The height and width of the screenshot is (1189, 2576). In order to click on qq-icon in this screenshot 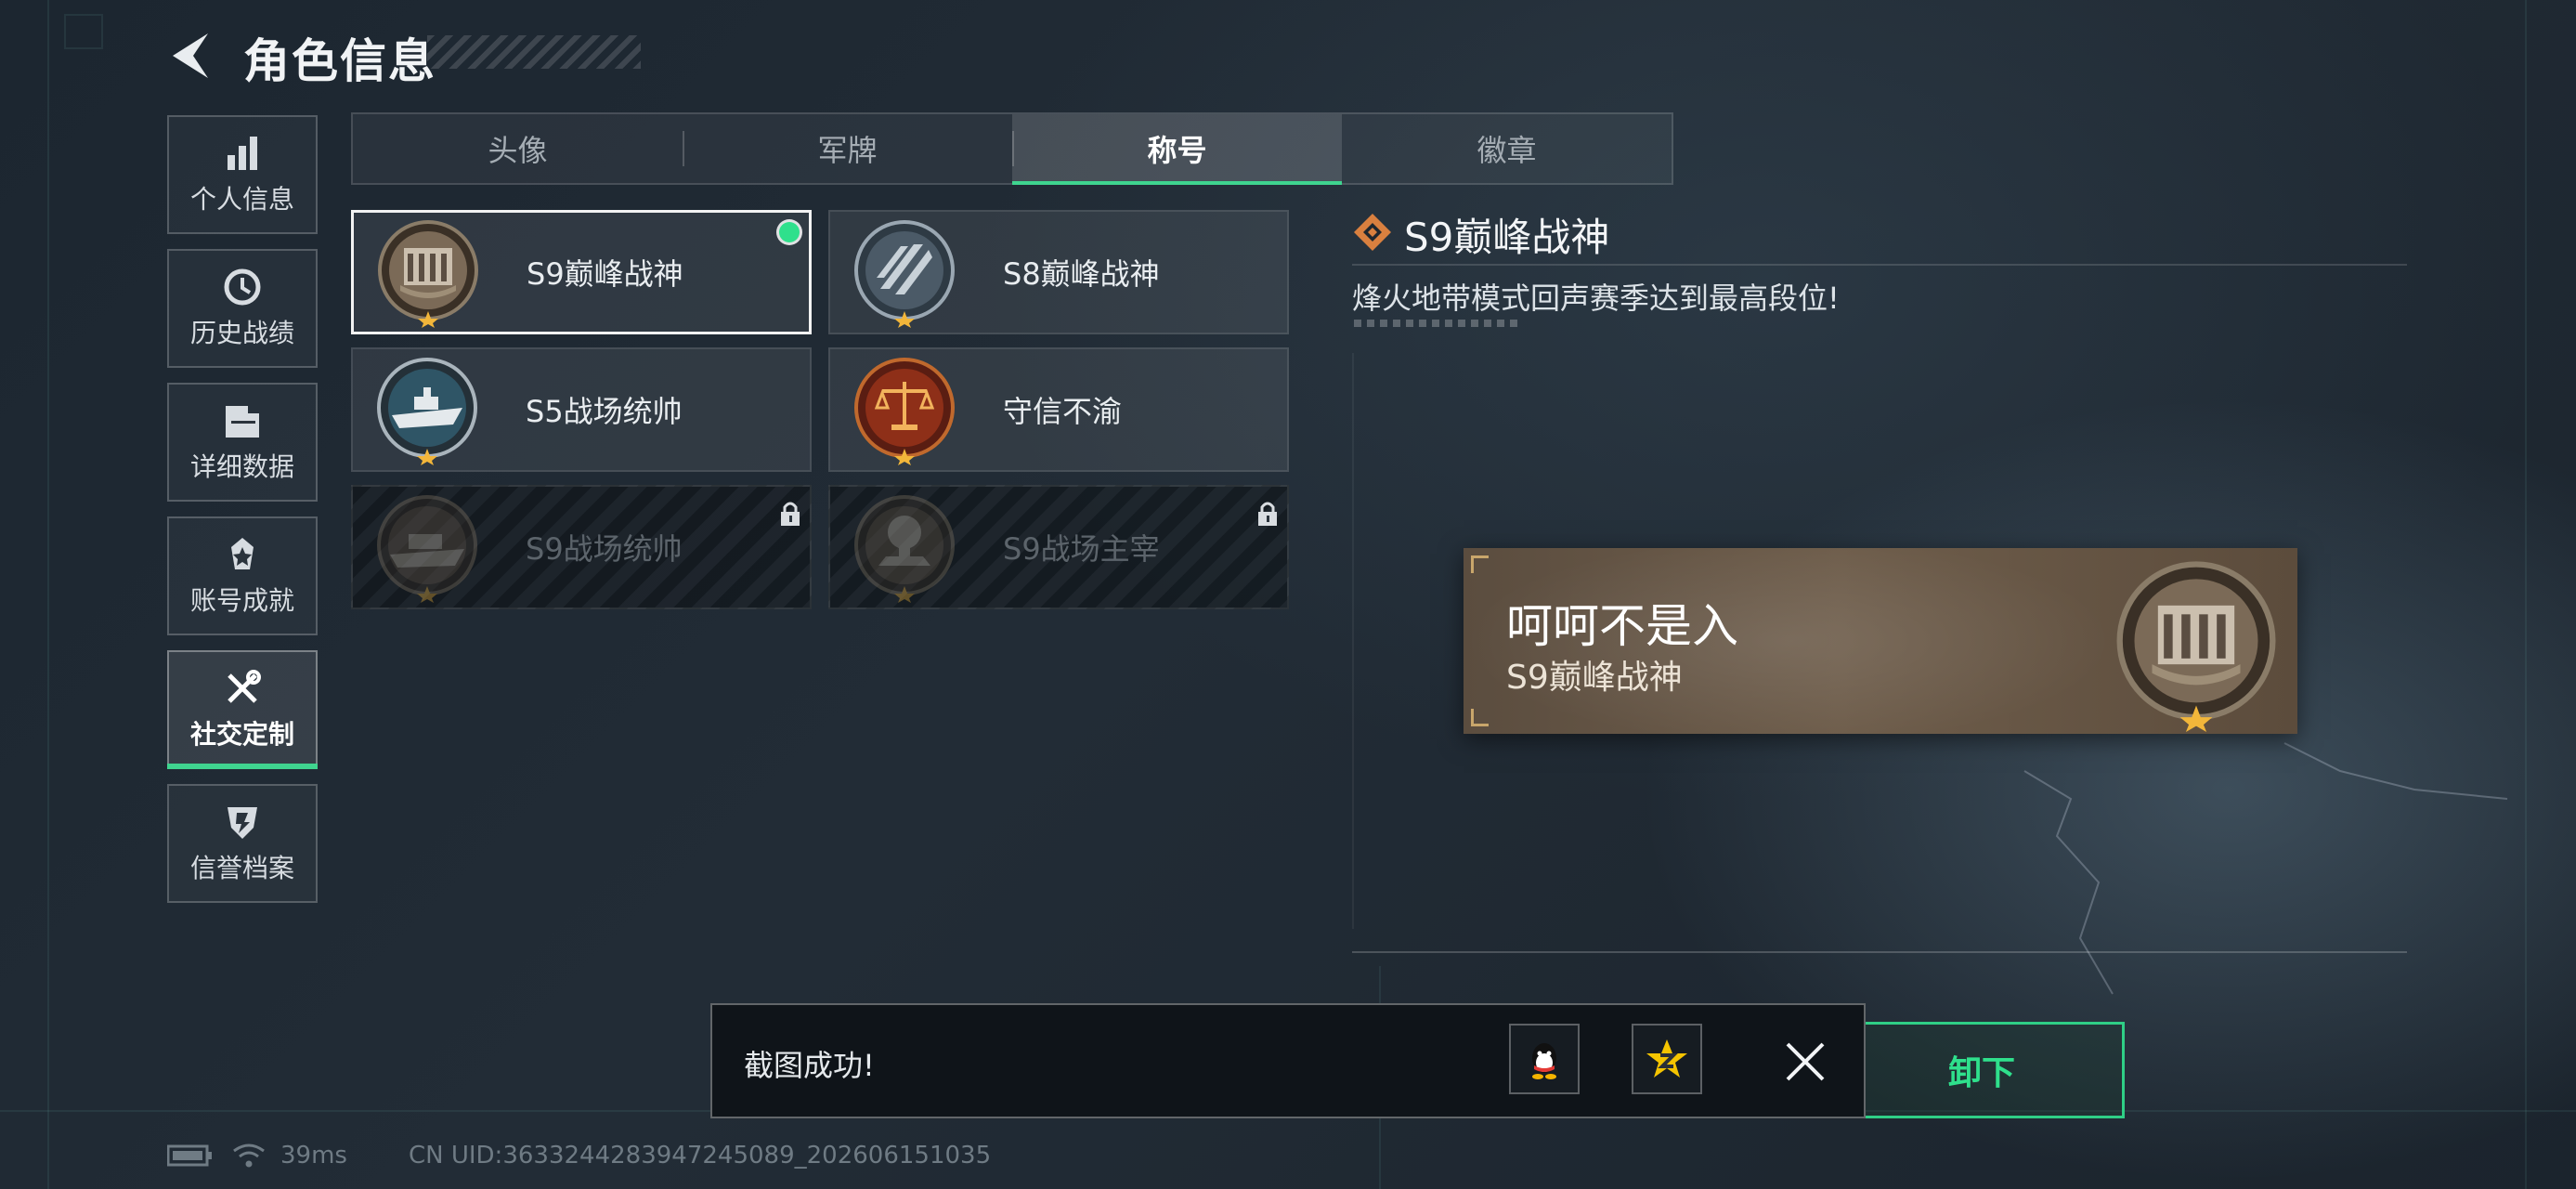, I will do `click(1544, 1061)`.